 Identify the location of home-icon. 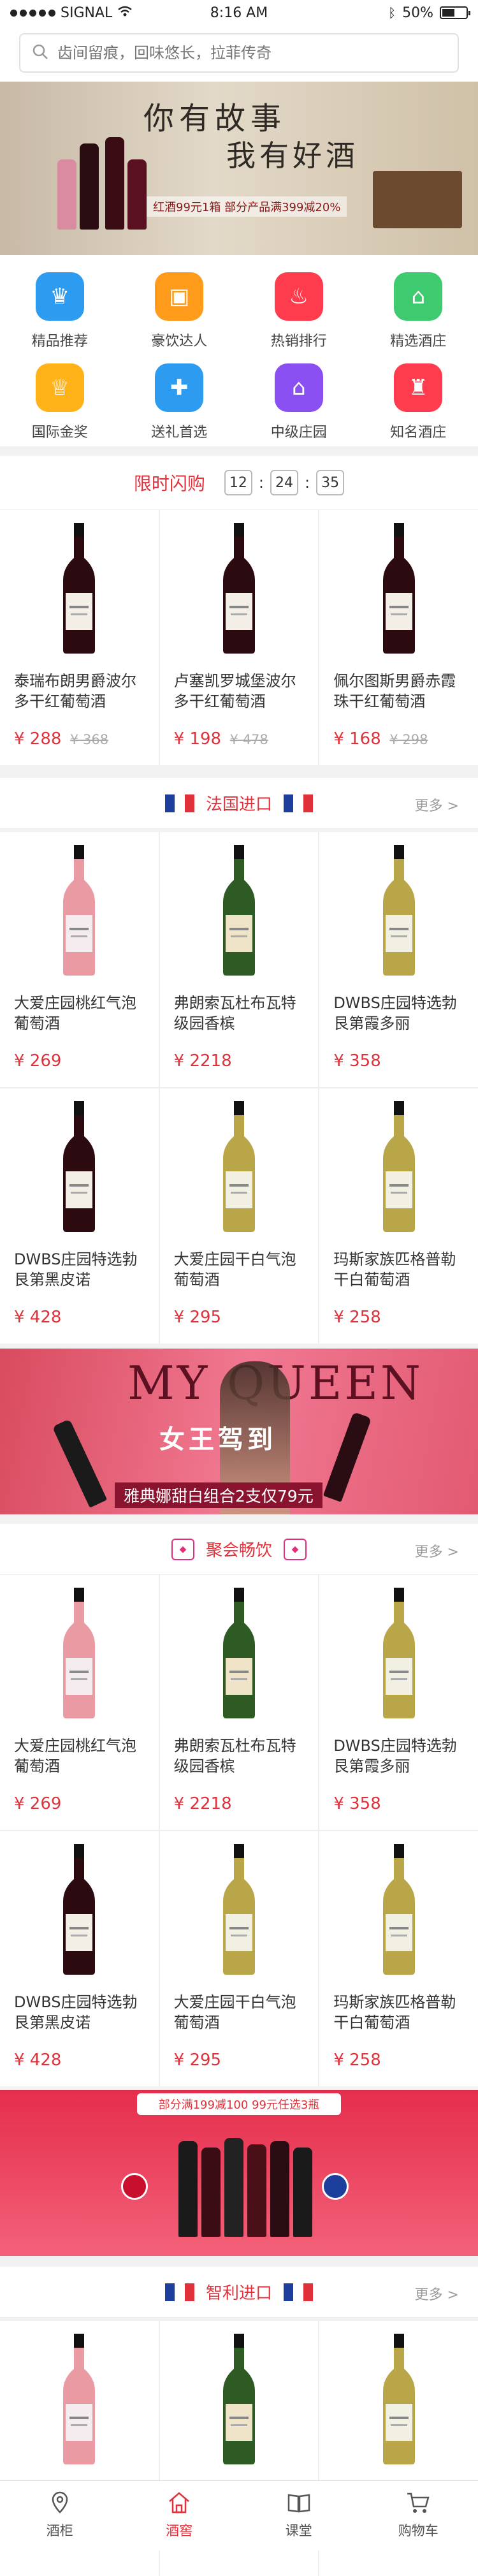
(179, 2502).